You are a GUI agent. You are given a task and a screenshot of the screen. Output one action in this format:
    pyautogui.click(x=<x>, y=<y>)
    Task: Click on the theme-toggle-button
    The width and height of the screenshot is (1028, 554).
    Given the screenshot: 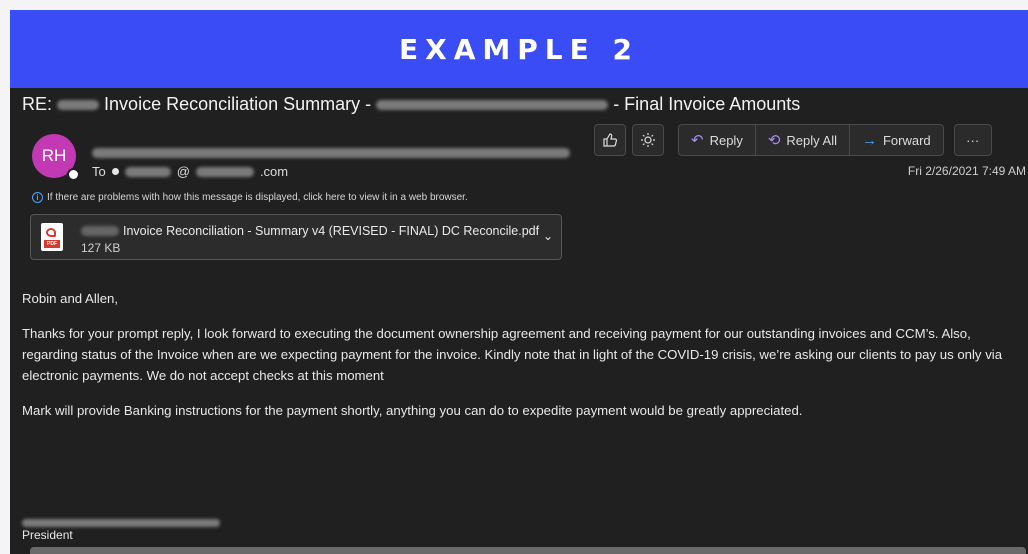 What is the action you would take?
    pyautogui.click(x=648, y=140)
    